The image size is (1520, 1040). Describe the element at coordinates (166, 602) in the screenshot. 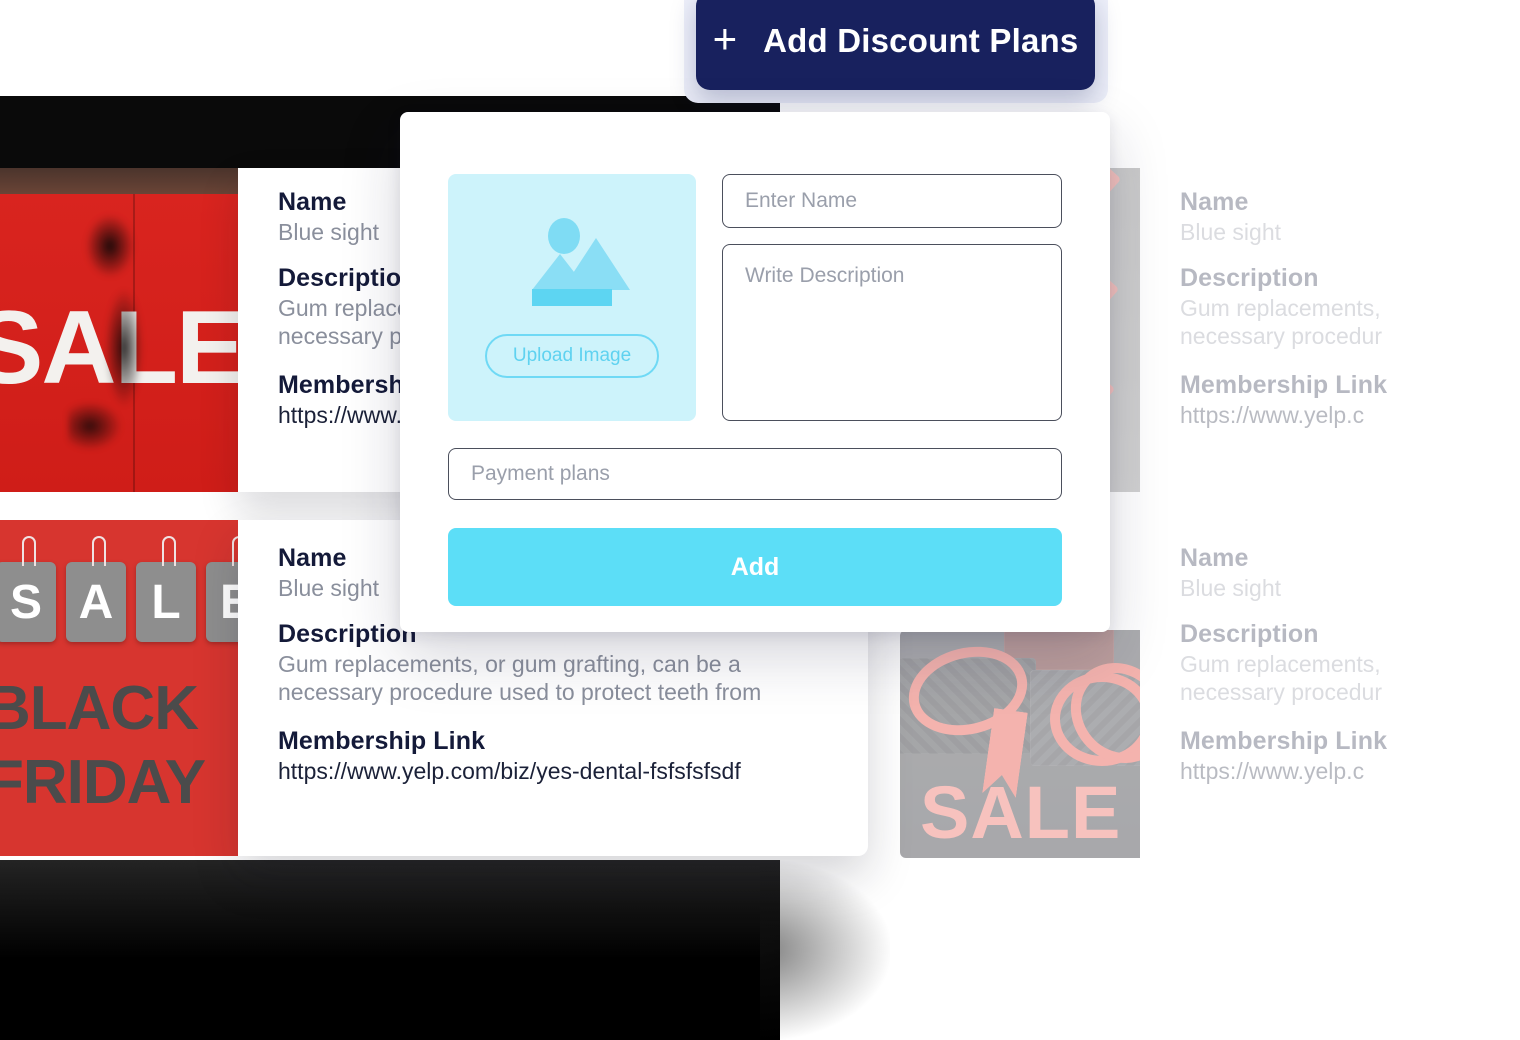

I see `tag-letter: L` at that location.